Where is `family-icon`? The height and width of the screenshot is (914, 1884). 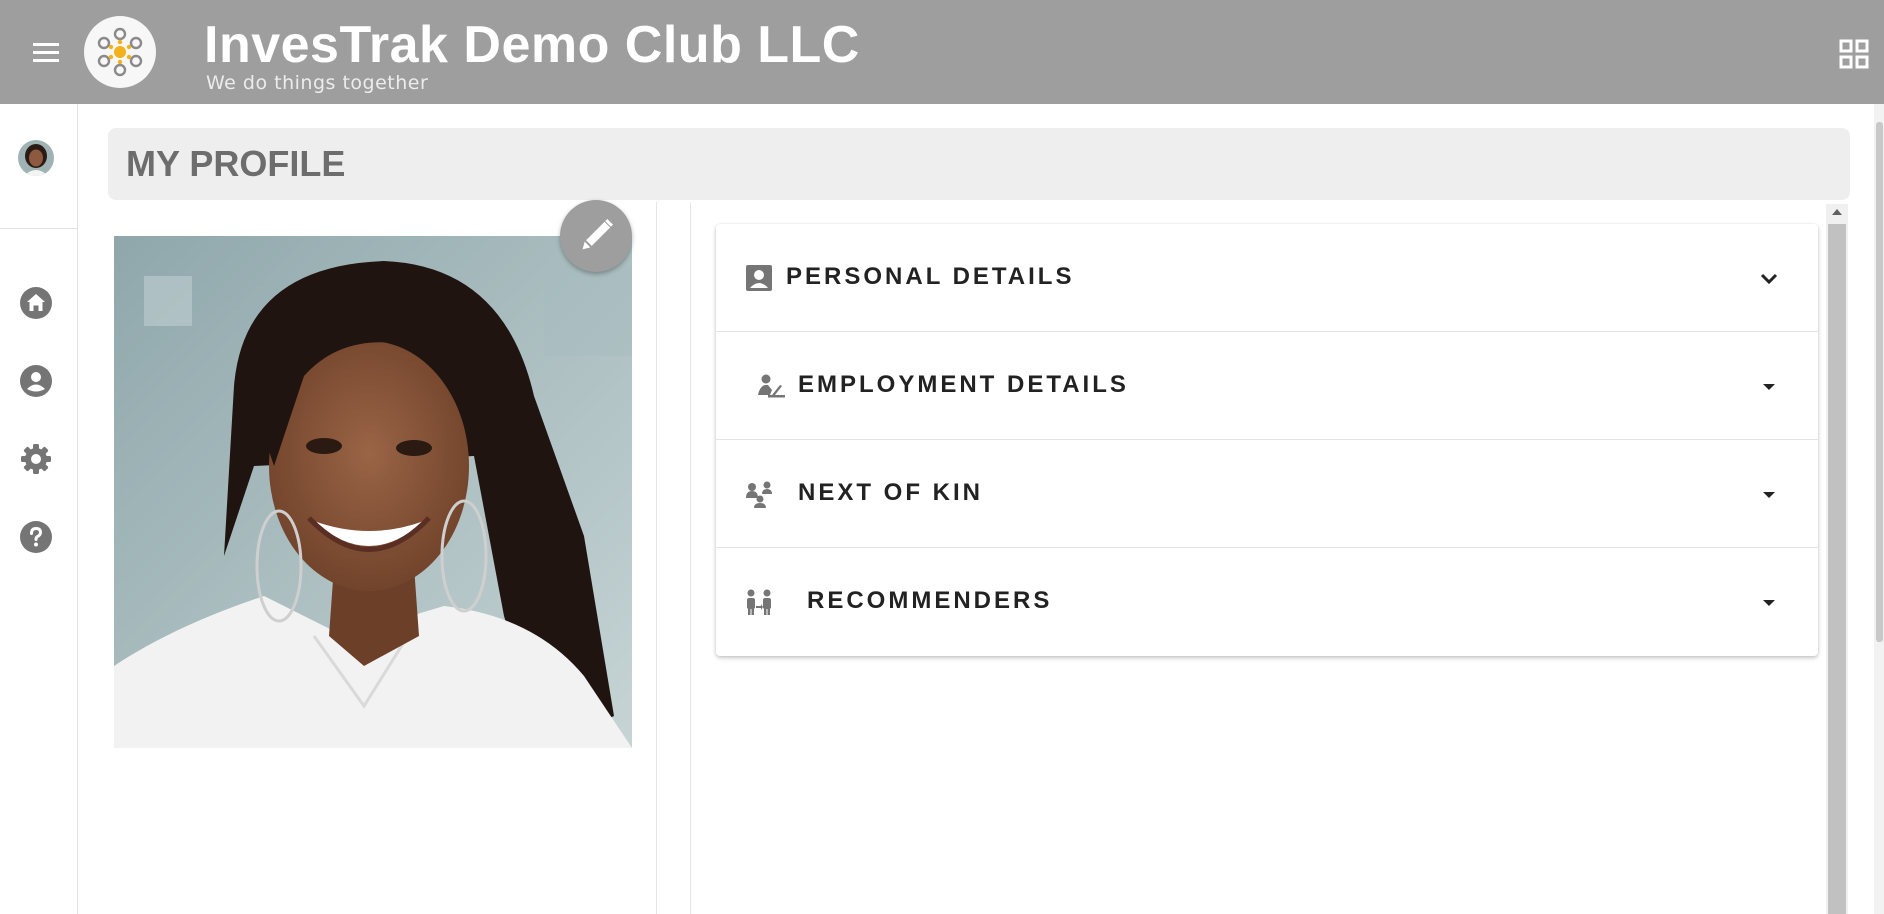
family-icon is located at coordinates (759, 494).